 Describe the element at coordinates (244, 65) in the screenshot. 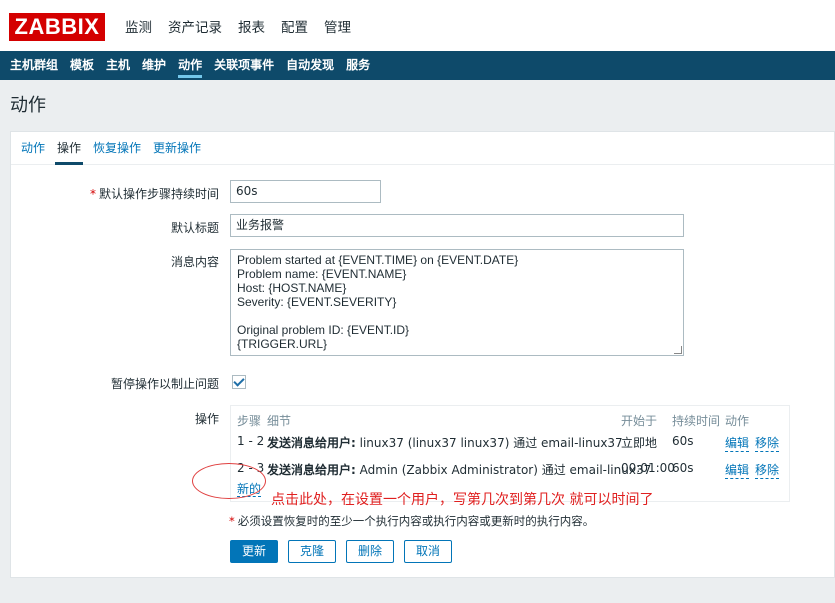

I see `sub-nav-correlation: 关联项事件` at that location.